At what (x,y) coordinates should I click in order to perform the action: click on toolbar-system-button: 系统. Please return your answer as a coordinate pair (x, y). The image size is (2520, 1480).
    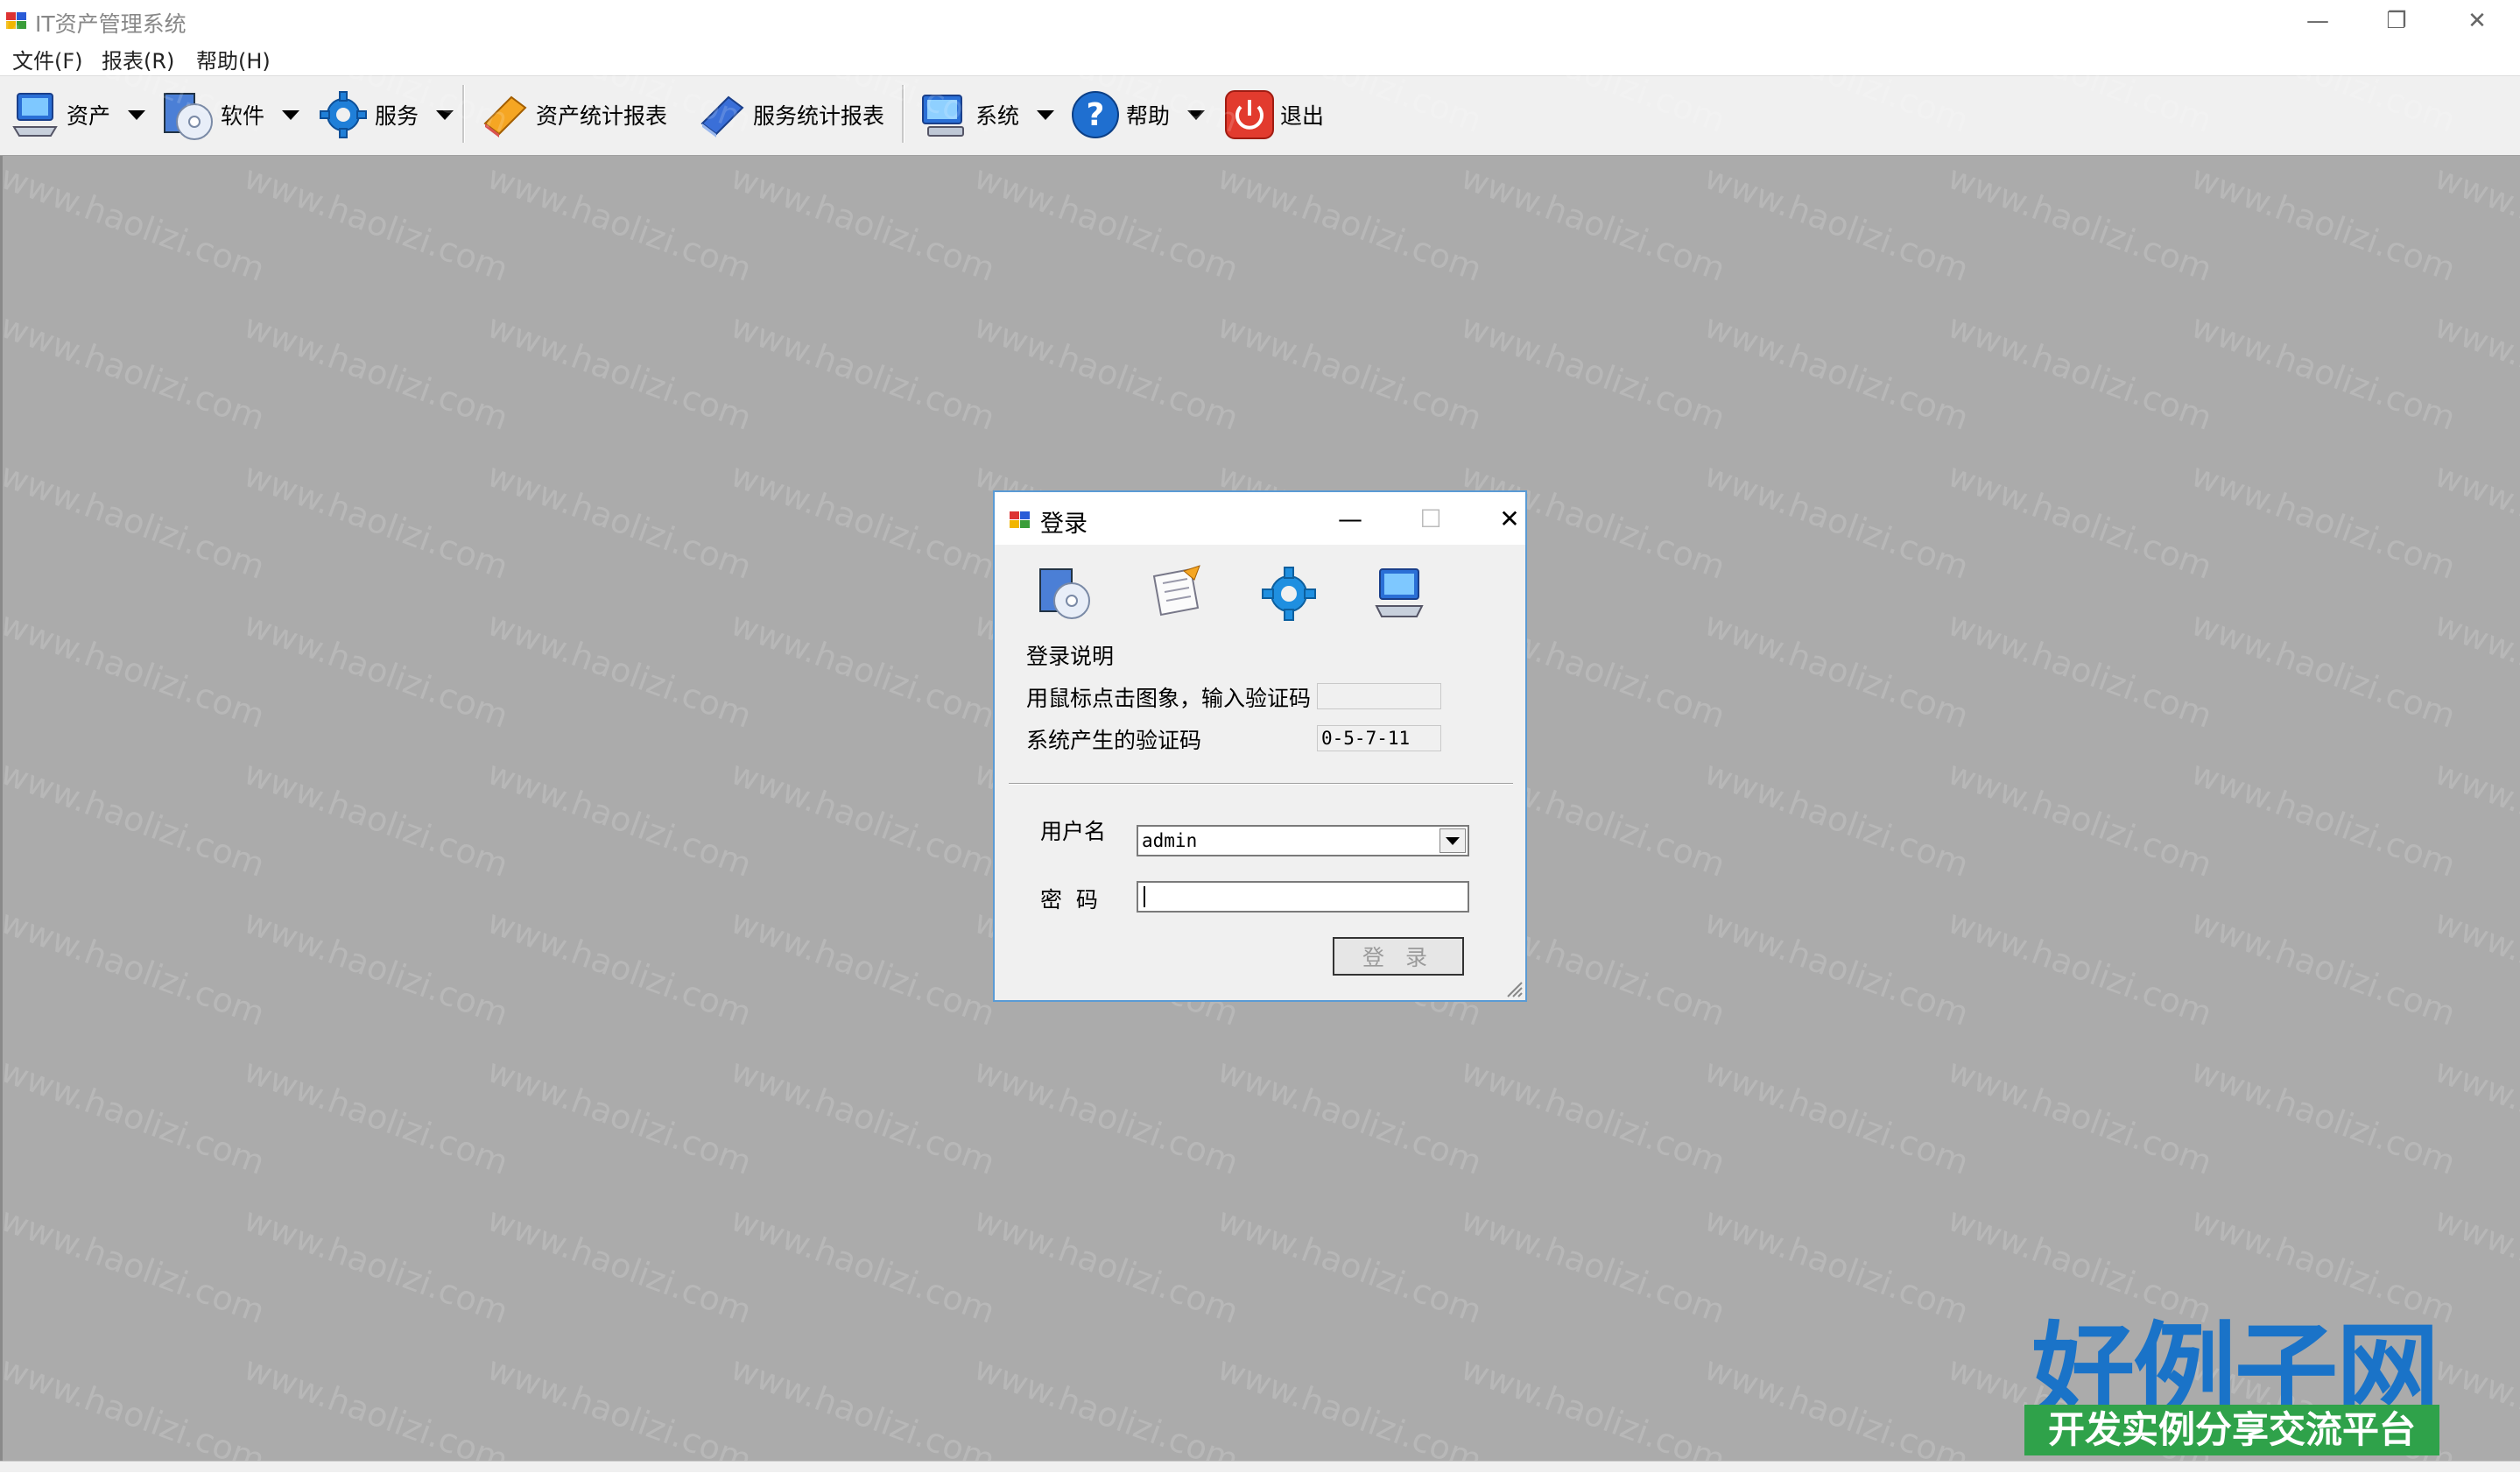
    Looking at the image, I should click on (986, 114).